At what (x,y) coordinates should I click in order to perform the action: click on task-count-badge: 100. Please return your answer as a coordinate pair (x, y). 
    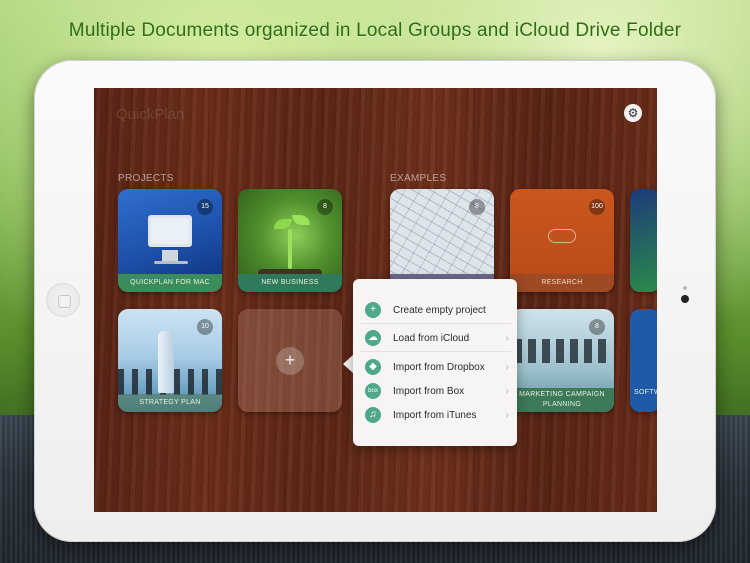
    Looking at the image, I should click on (597, 207).